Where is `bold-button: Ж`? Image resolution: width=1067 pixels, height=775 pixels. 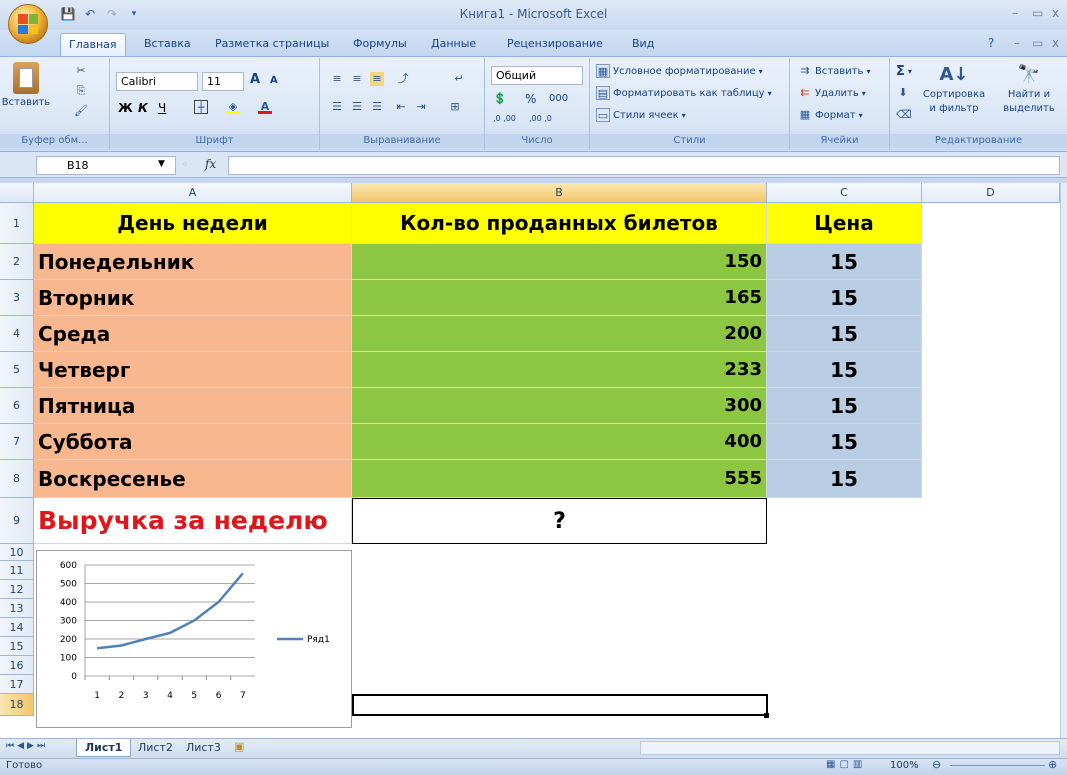
bold-button: Ж is located at coordinates (125, 108).